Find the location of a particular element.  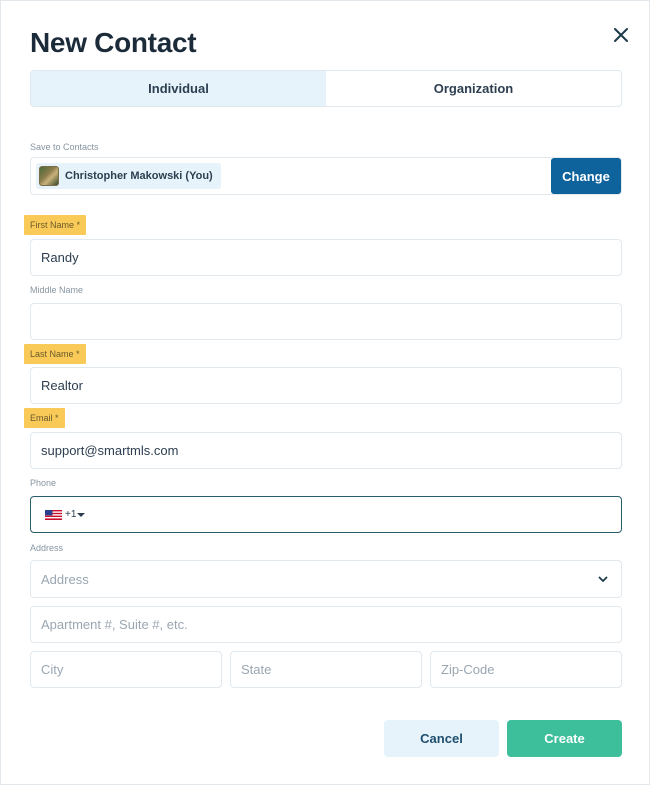

apartment-input: Apartment #, Suite #, etc. is located at coordinates (326, 624).